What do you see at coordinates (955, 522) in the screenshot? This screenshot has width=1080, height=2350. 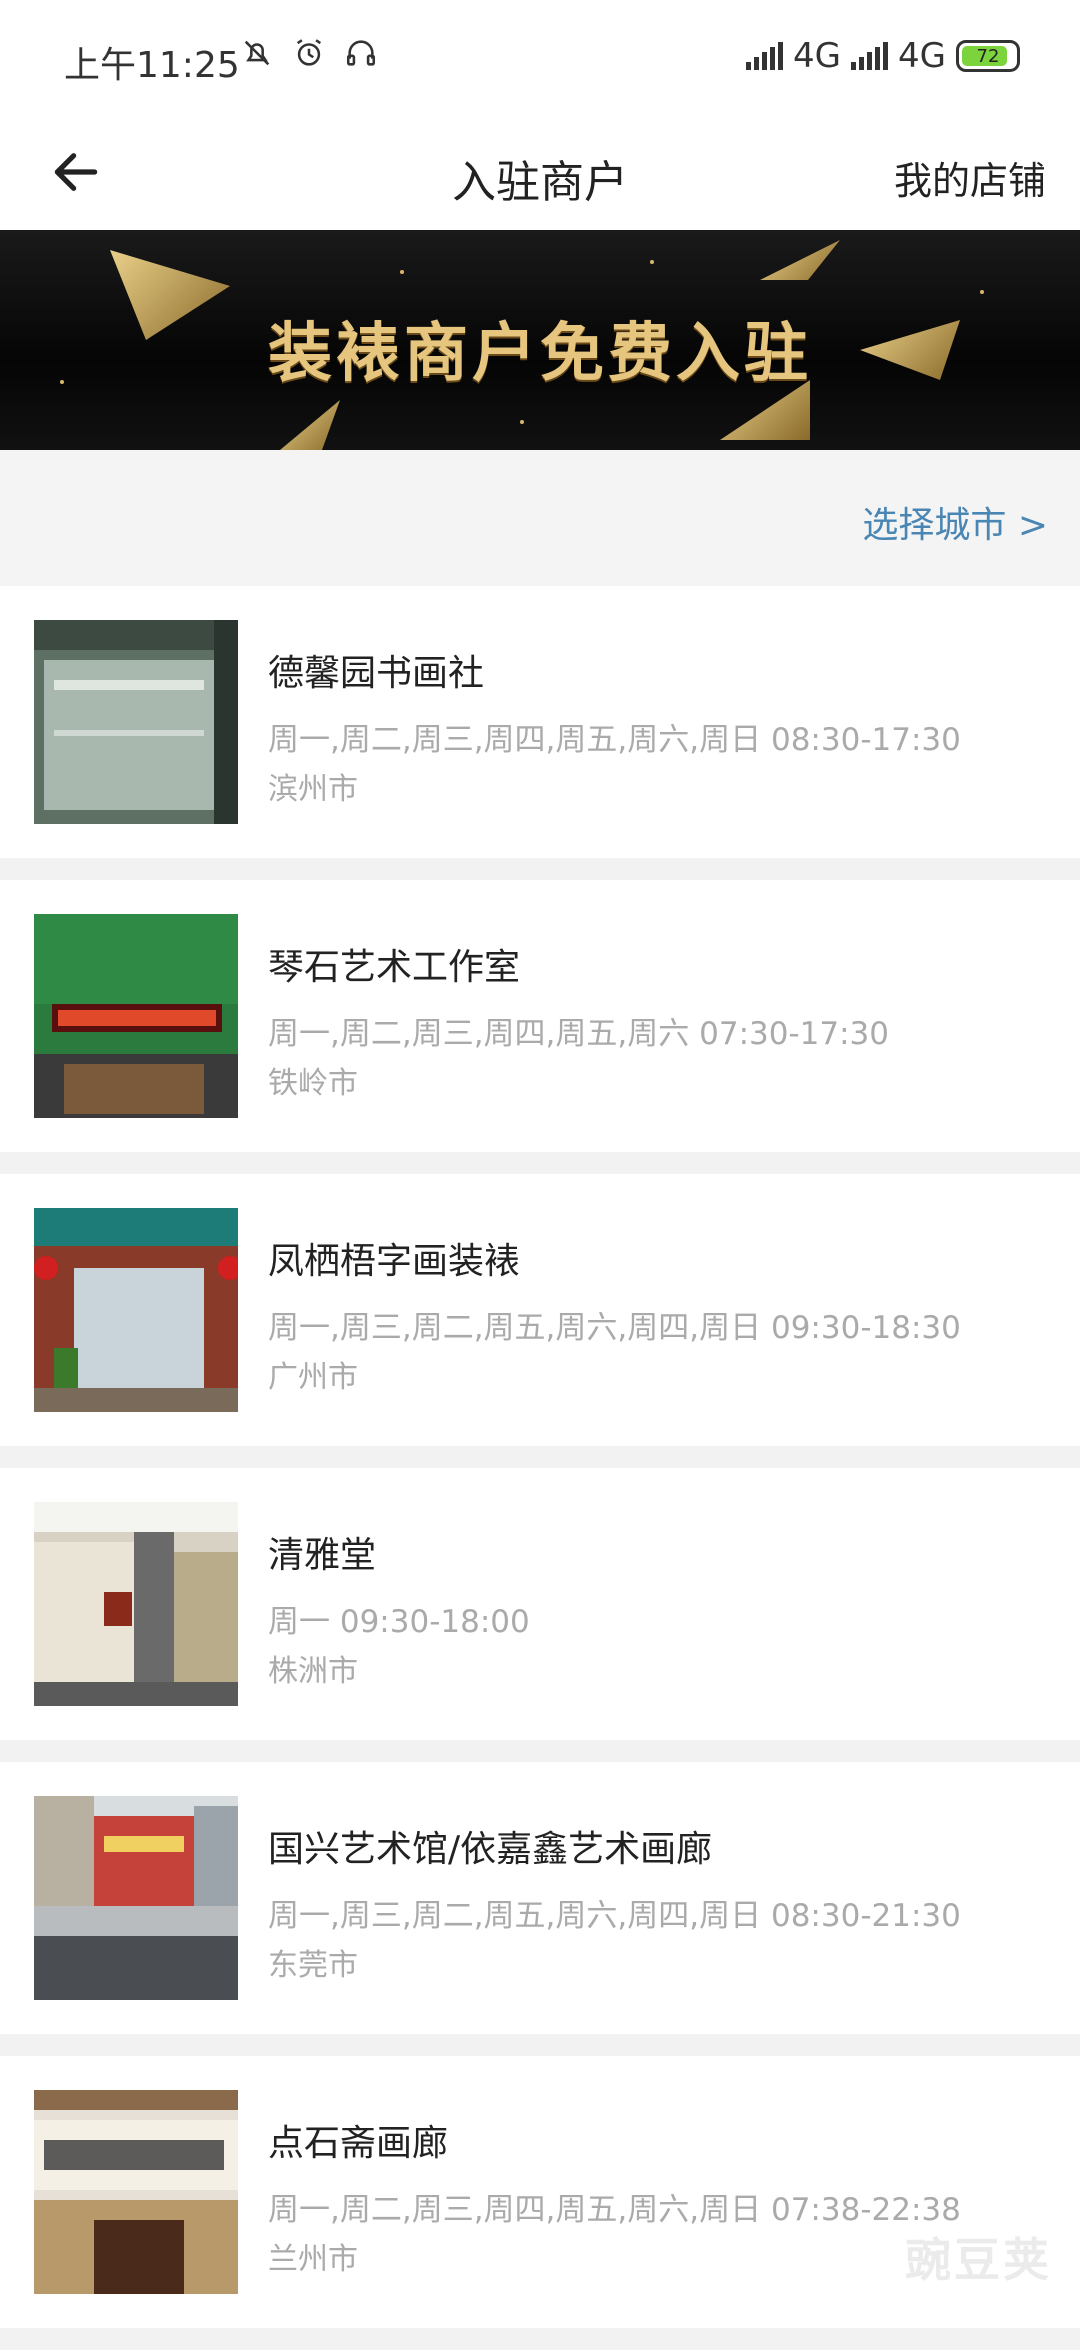 I see `select-city-button: 选择城市 >` at bounding box center [955, 522].